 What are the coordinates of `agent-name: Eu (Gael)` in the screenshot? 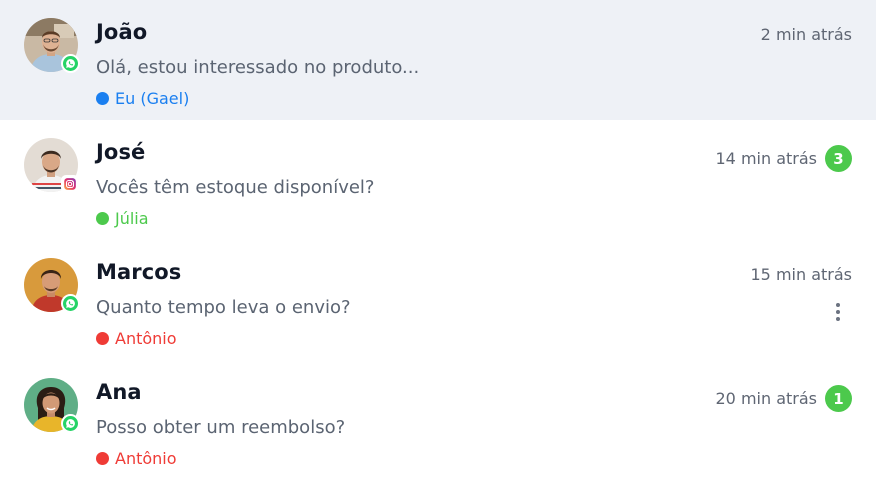 It's located at (152, 98).